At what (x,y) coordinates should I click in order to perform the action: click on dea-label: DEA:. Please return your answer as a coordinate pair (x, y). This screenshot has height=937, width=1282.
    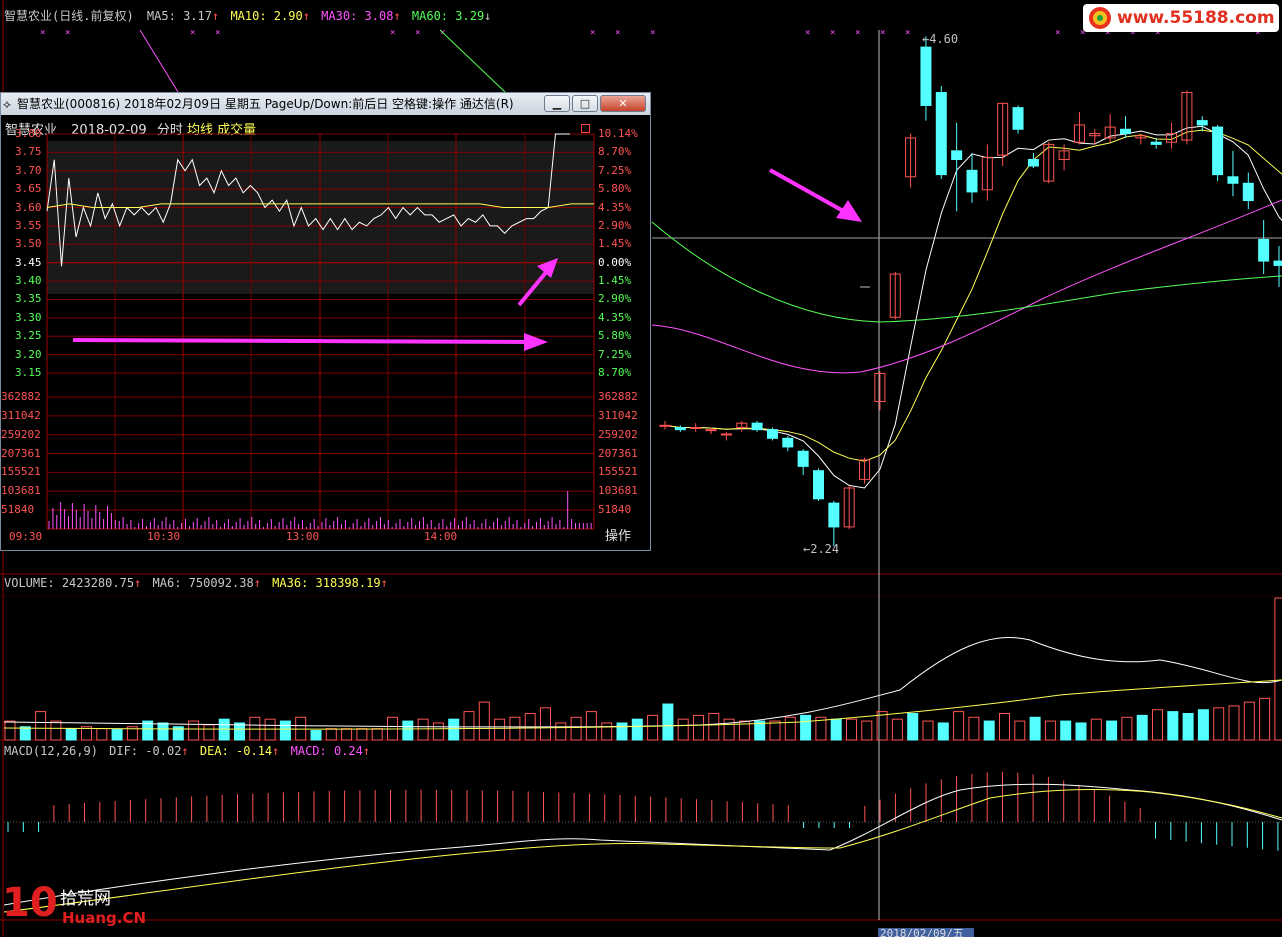
    Looking at the image, I should click on (214, 751).